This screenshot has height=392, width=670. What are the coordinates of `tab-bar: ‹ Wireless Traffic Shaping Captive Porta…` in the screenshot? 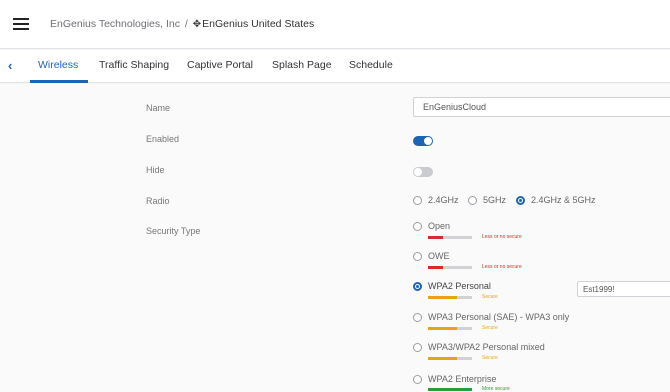 It's located at (335, 66).